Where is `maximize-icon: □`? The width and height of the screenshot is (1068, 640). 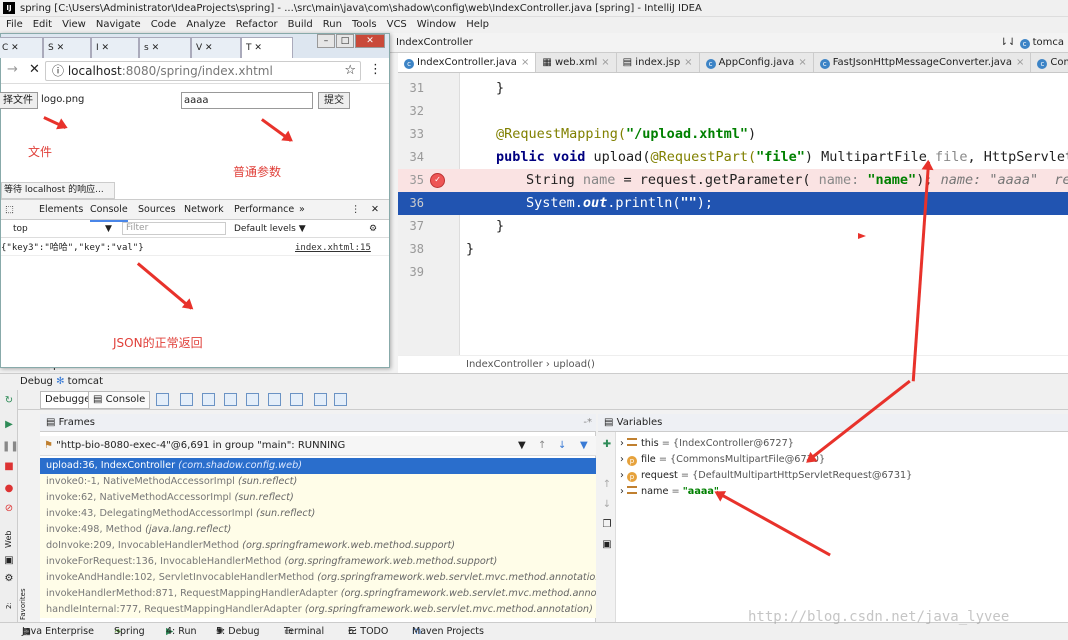 maximize-icon: □ is located at coordinates (345, 41).